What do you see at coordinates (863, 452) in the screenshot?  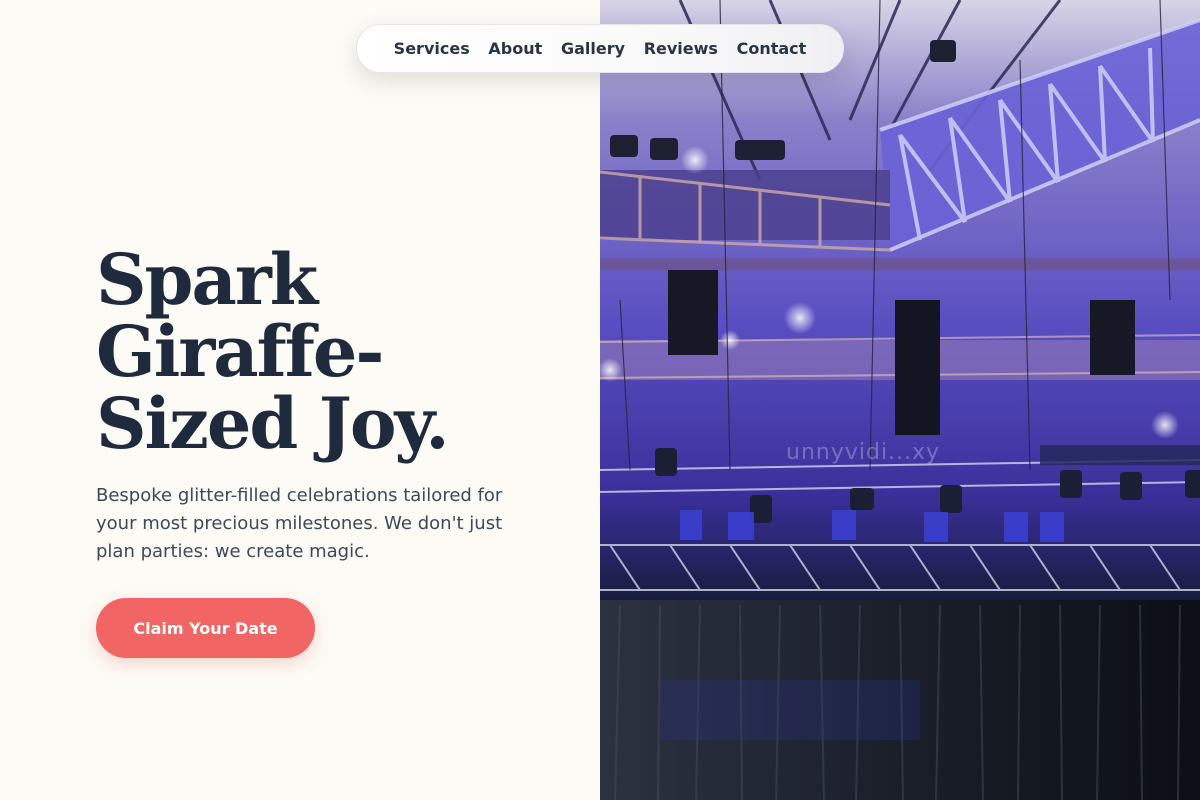 I see `image-watermark: unnyvidi...xy` at bounding box center [863, 452].